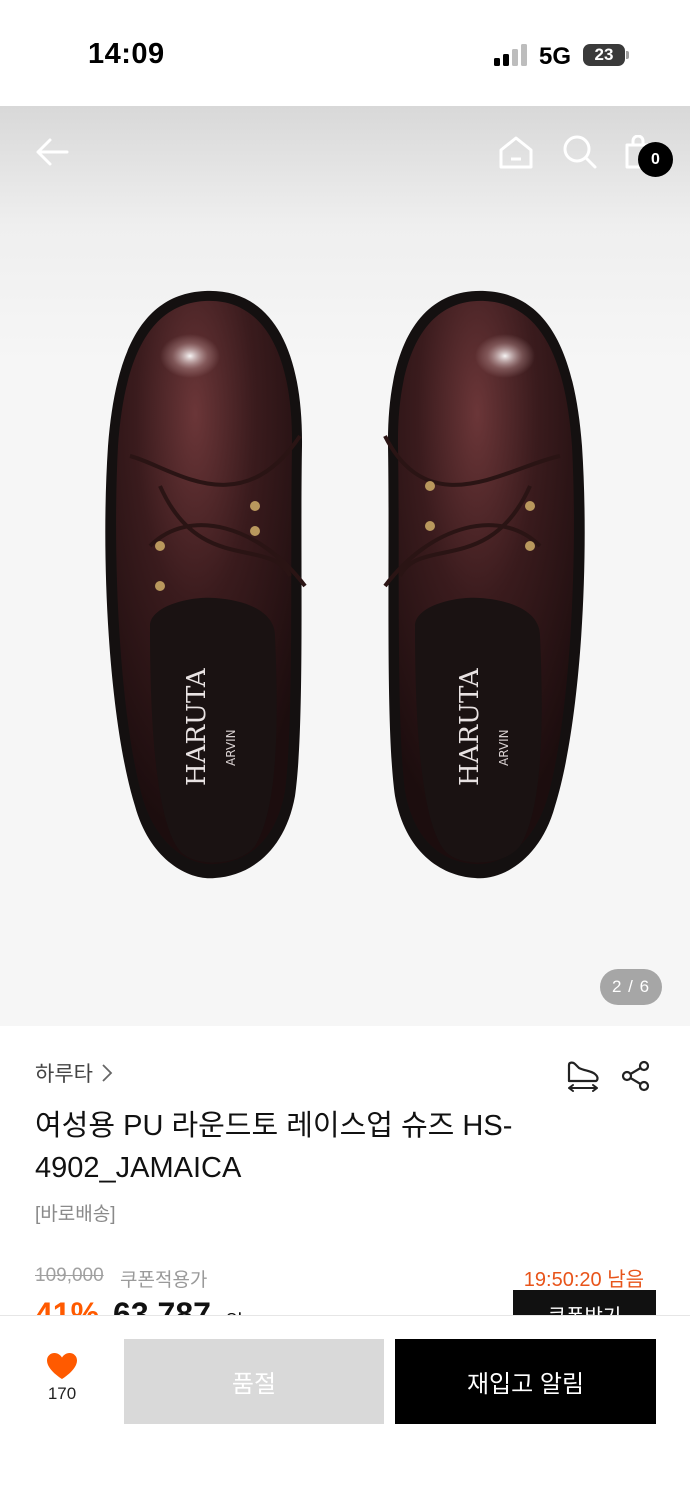 The height and width of the screenshot is (1500, 690). What do you see at coordinates (583, 1280) in the screenshot?
I see `coupon-timer: 19:50:20 남음` at bounding box center [583, 1280].